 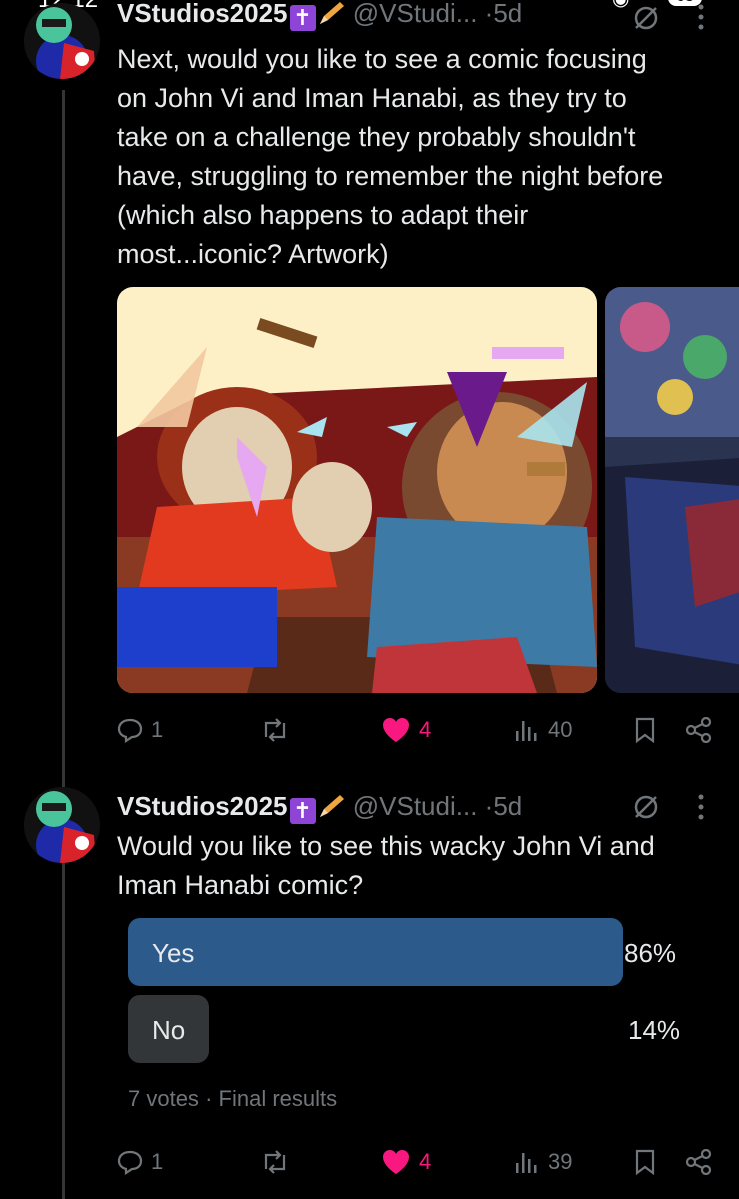 I want to click on tweet-text-line: (which also happens to adapt their, so click(x=323, y=215).